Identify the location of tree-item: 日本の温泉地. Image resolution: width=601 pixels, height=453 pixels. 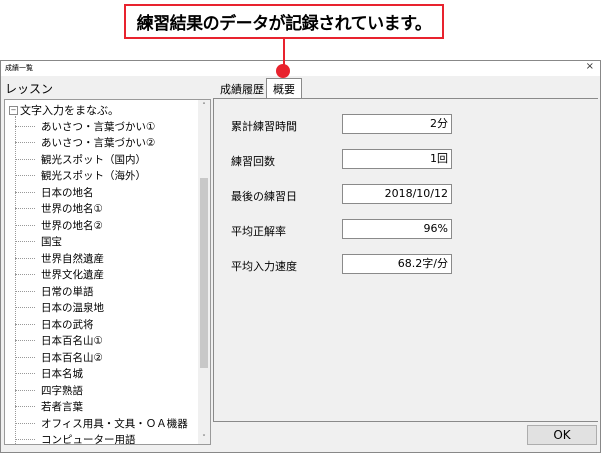
(59, 308).